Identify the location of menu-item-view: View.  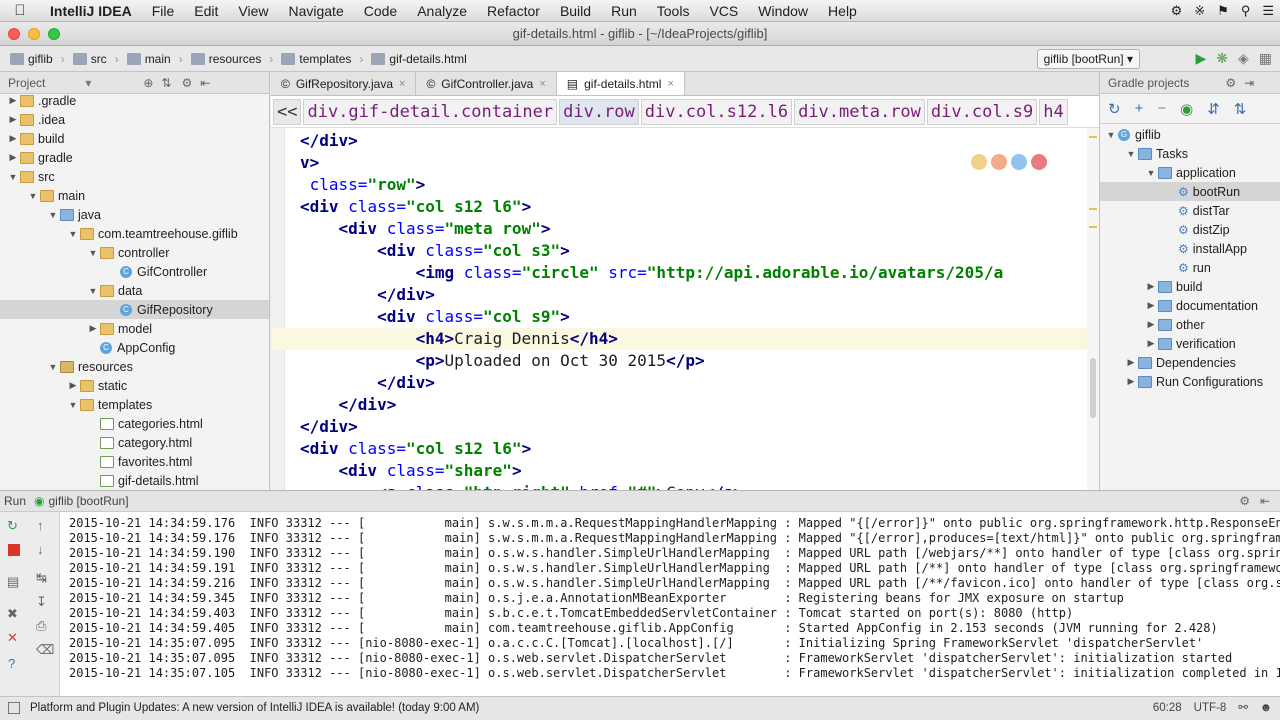
(253, 11).